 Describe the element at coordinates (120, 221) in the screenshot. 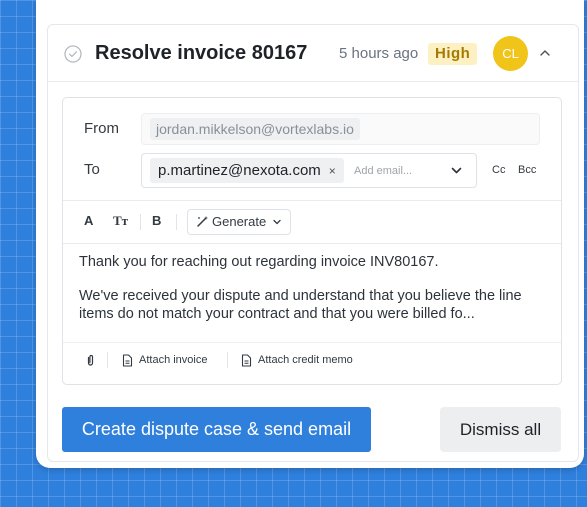

I see `text-size-button: Tт` at that location.